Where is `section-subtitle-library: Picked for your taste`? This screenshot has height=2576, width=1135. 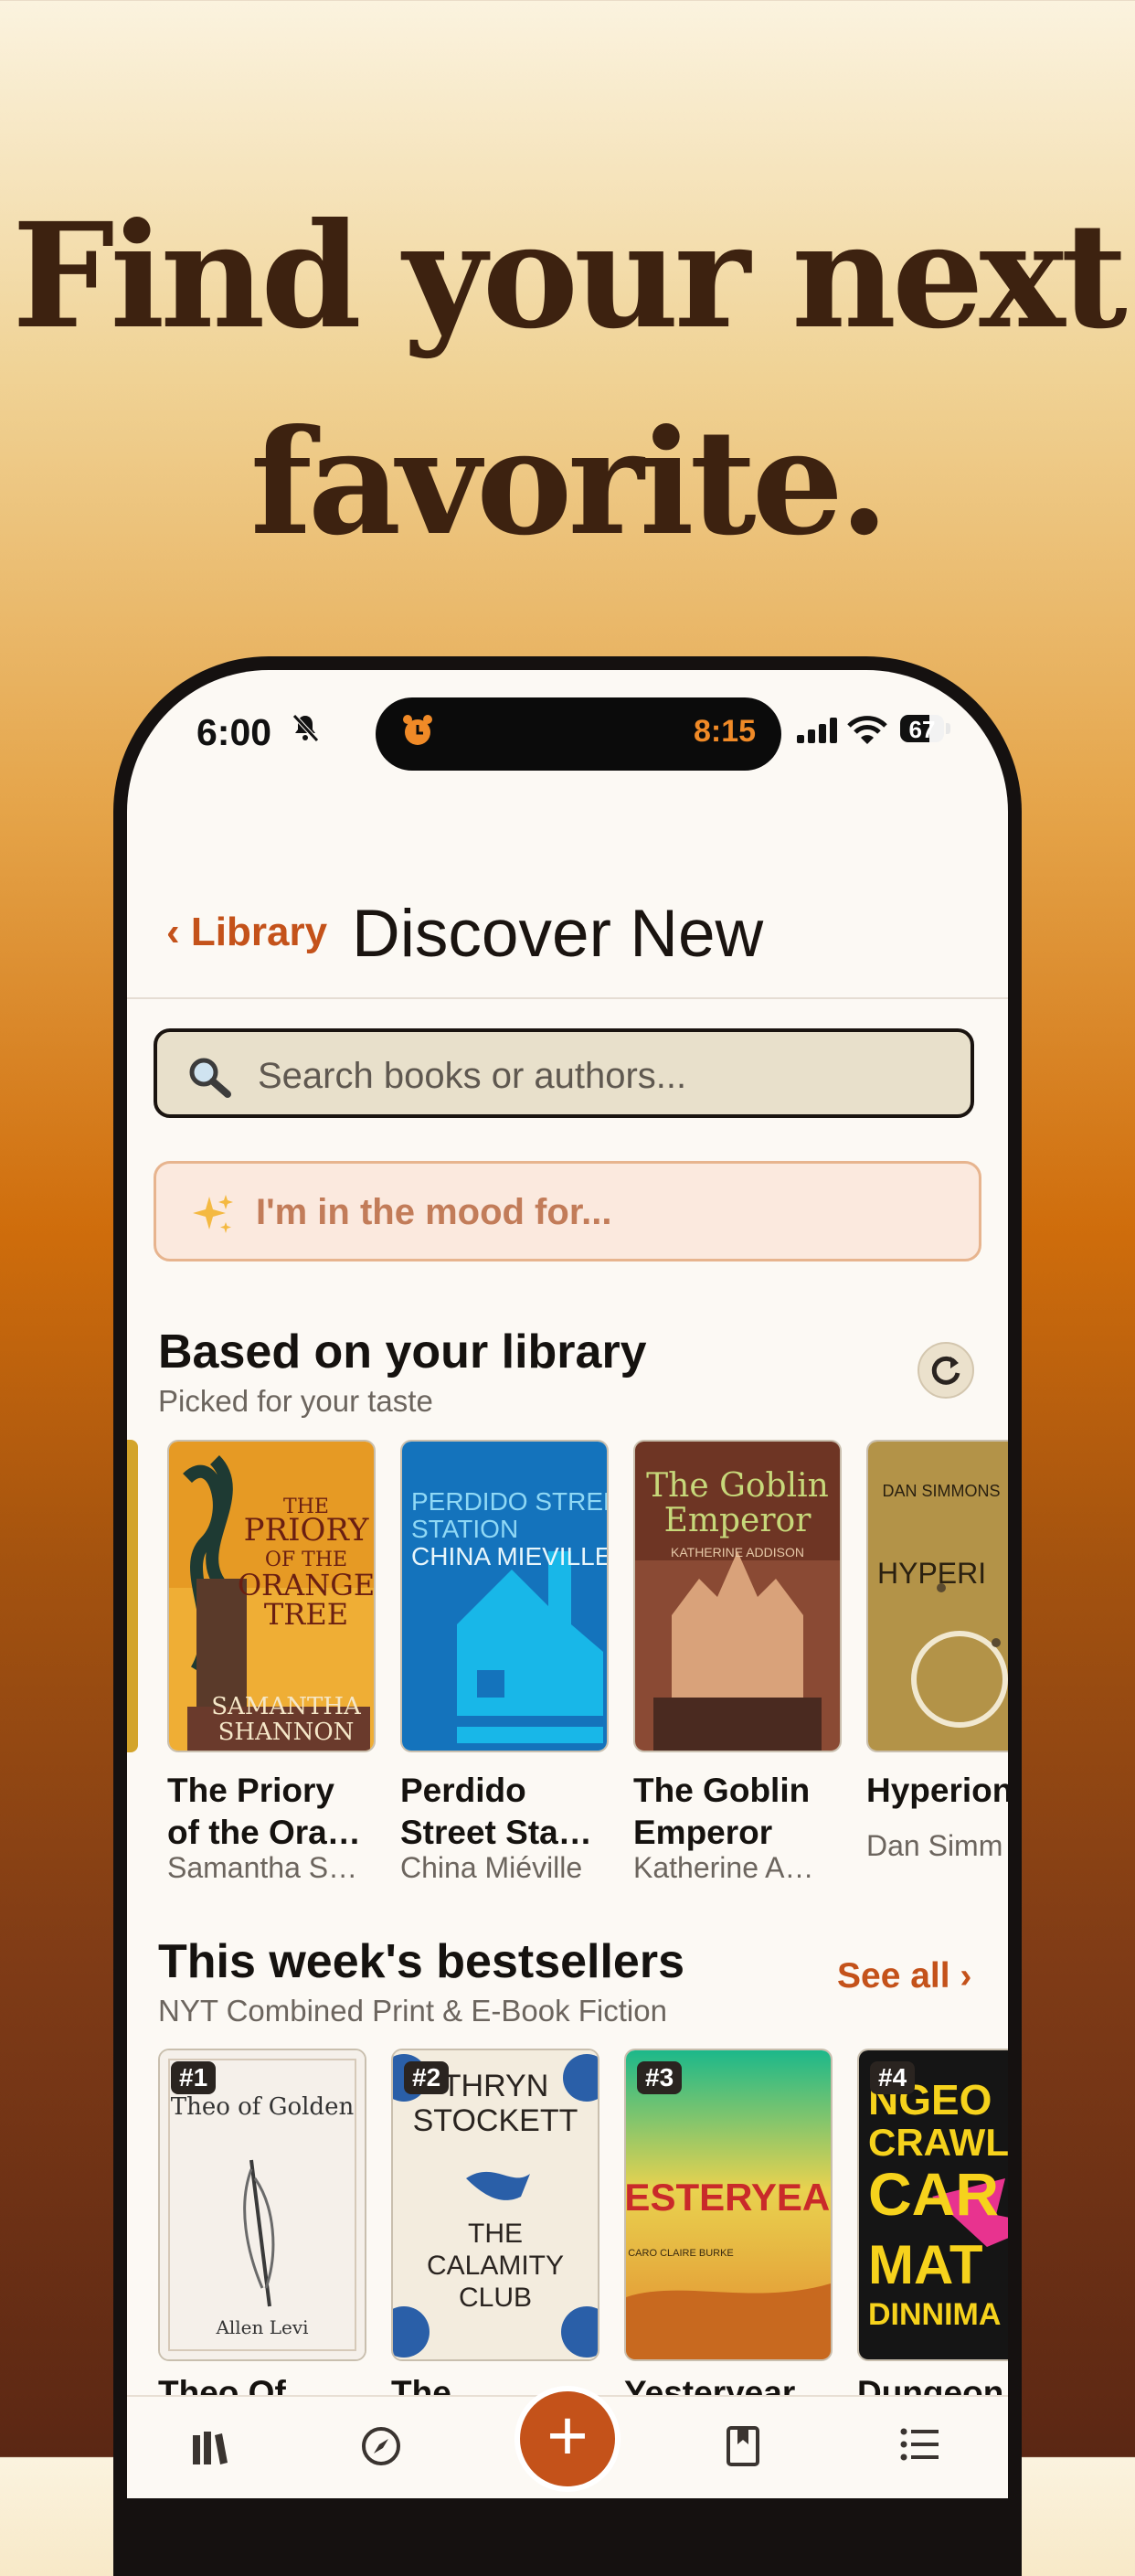
section-subtitle-library: Picked for your taste is located at coordinates (295, 1401).